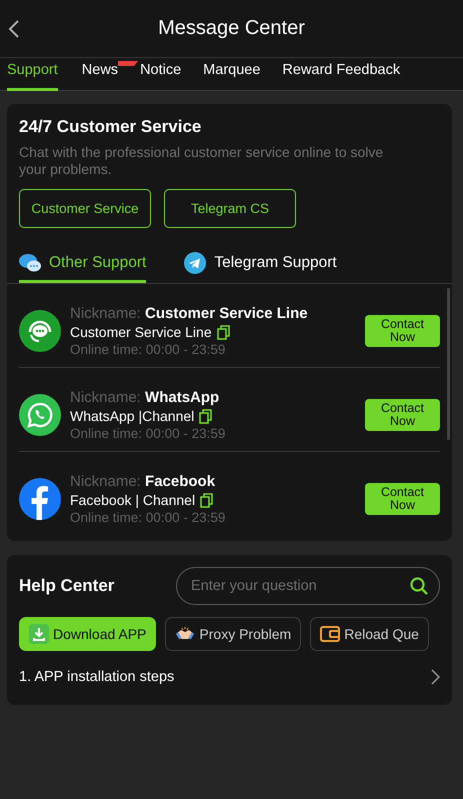 The width and height of the screenshot is (463, 799). I want to click on nickname-text: Nickname: Facebook, so click(143, 481).